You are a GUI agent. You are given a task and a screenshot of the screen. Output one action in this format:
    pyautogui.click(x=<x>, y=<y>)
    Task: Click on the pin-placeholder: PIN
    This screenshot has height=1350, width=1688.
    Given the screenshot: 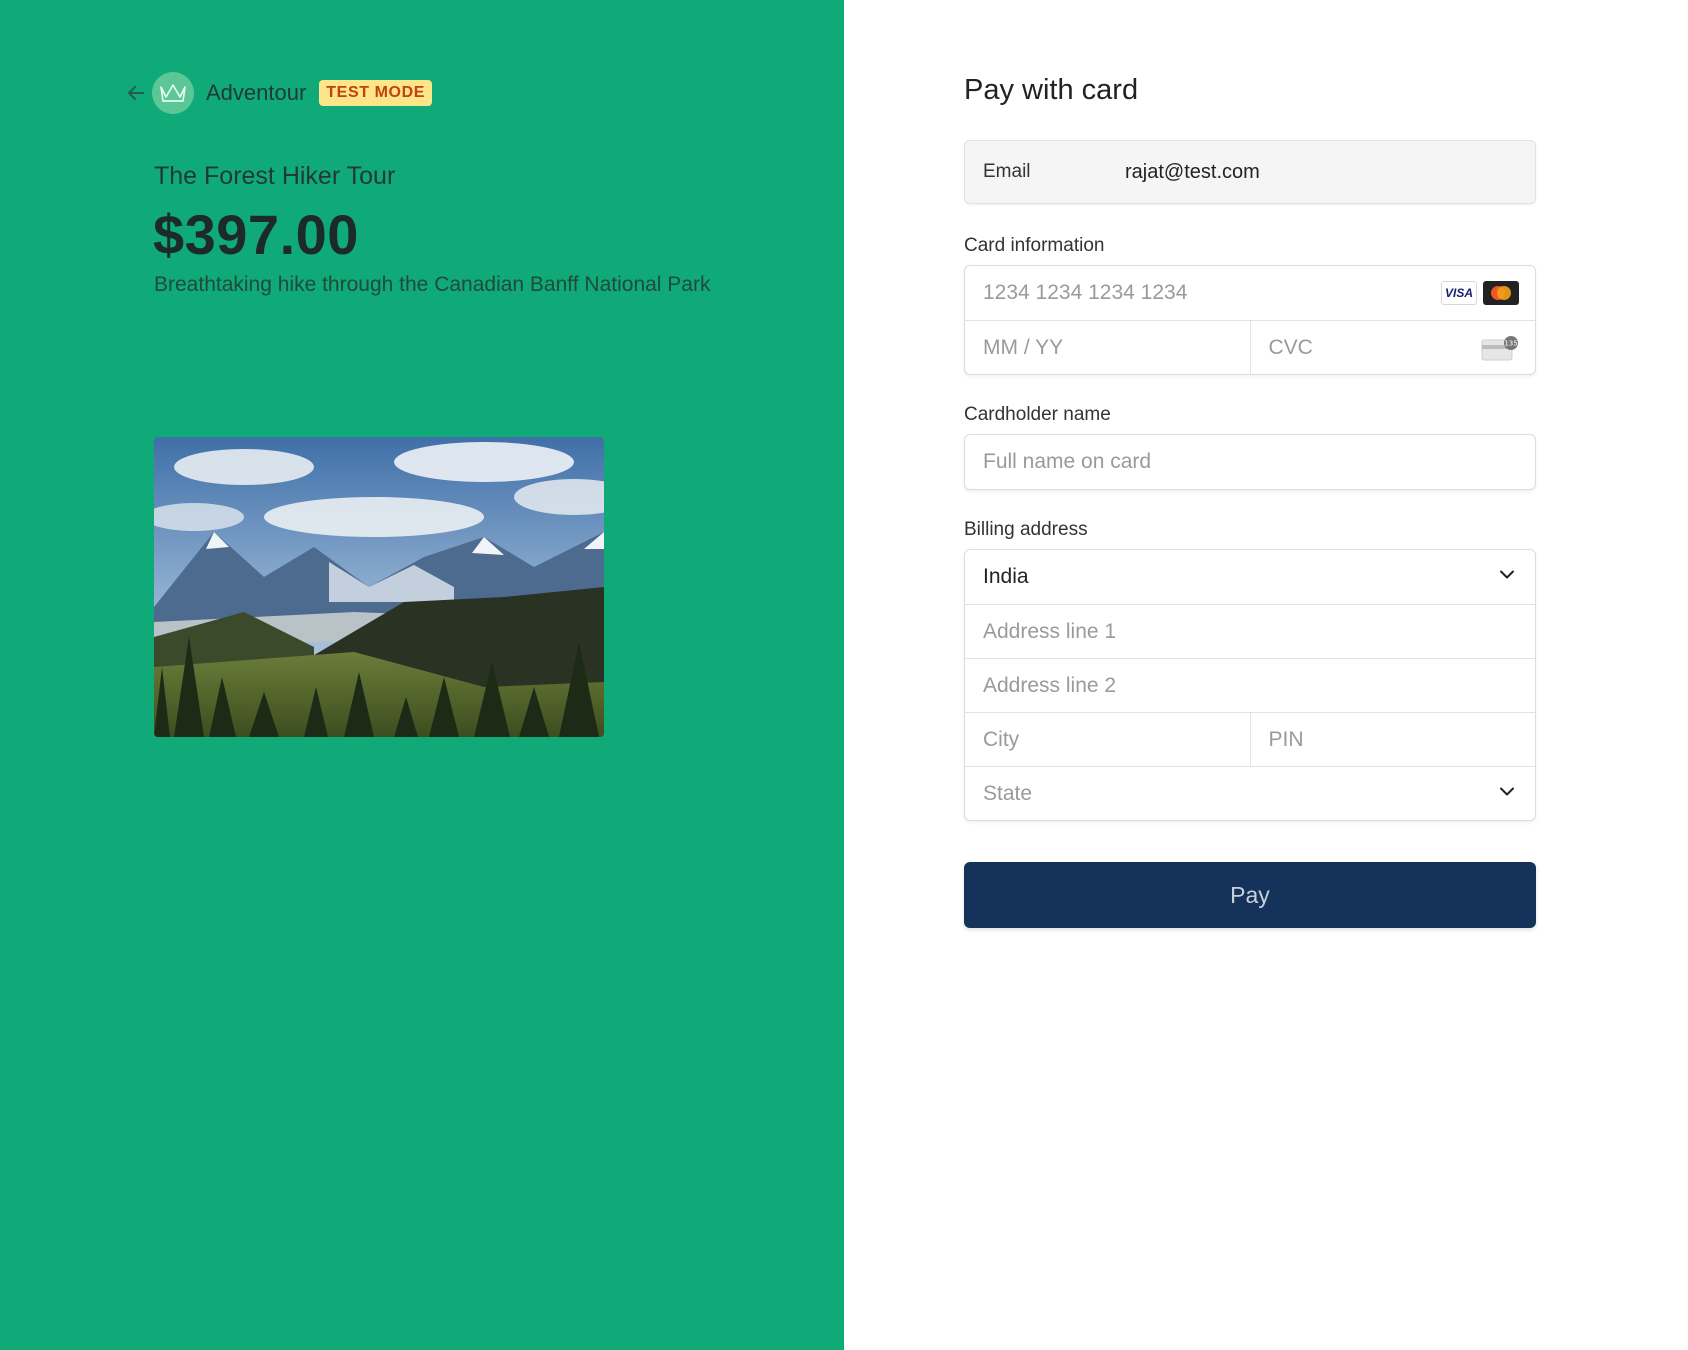 What is the action you would take?
    pyautogui.click(x=1286, y=739)
    